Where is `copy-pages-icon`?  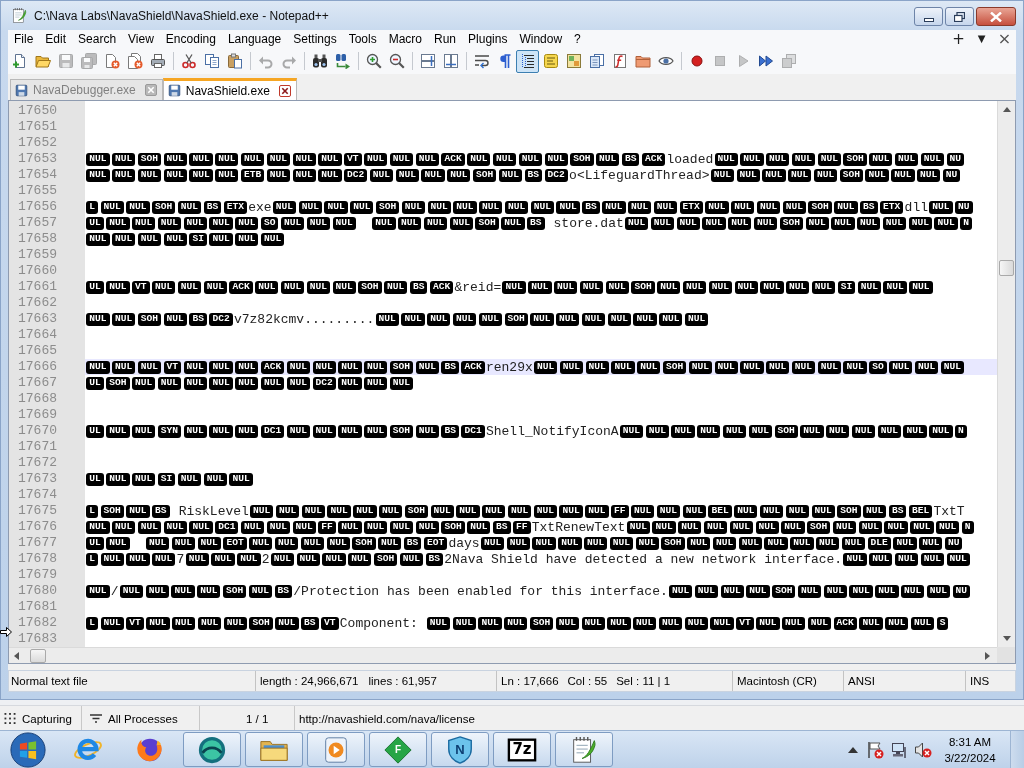 copy-pages-icon is located at coordinates (211, 61).